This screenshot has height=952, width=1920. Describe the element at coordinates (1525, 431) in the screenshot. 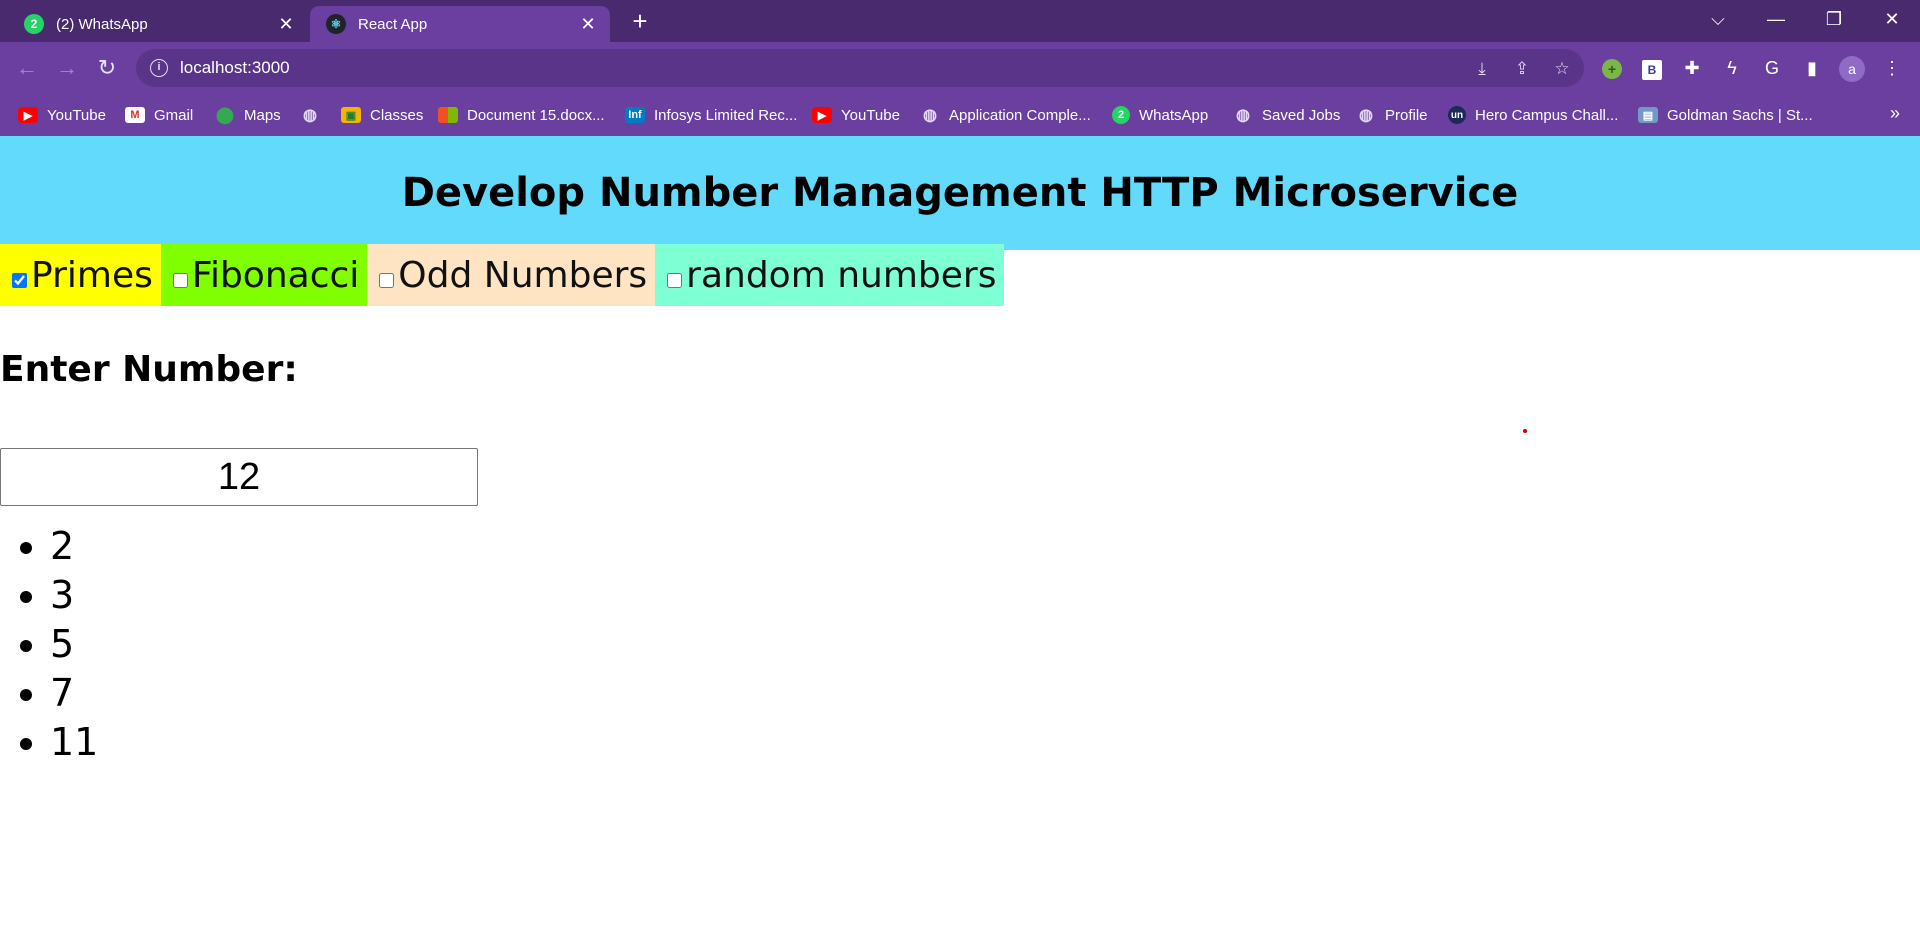

I see `cursor-dot` at that location.